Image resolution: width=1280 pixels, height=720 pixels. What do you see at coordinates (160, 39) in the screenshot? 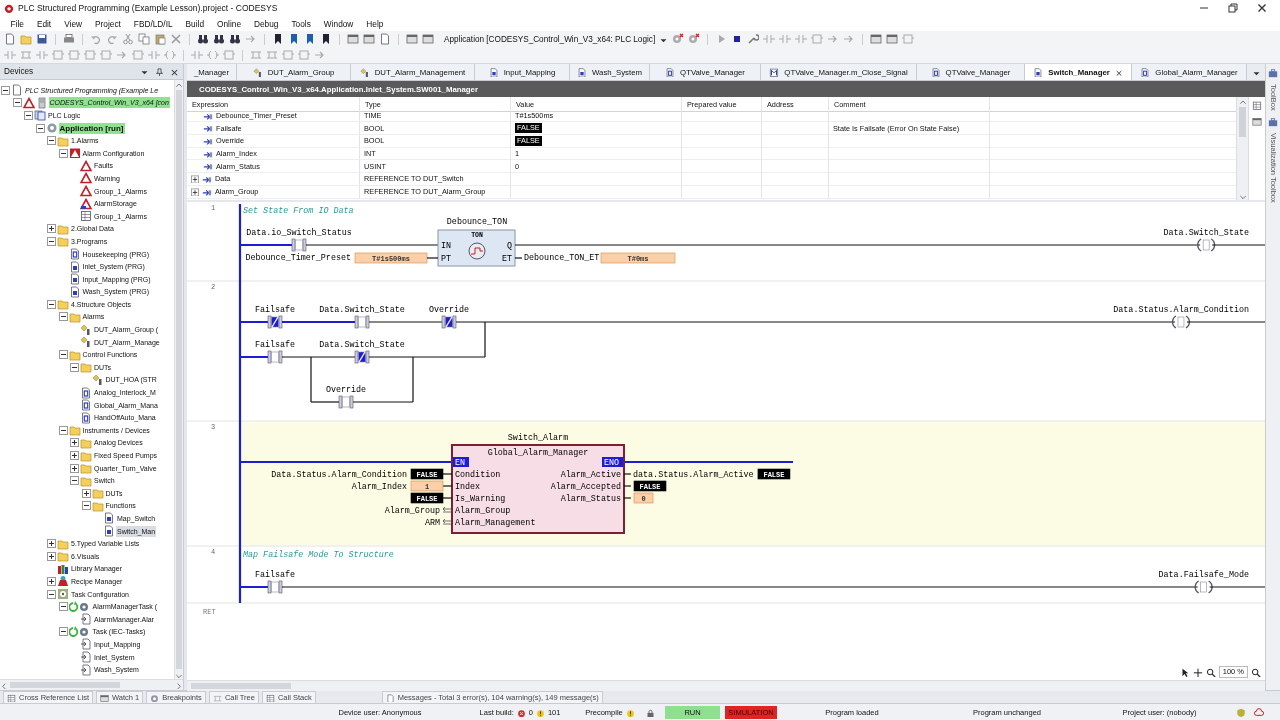
I see `paste-icon` at bounding box center [160, 39].